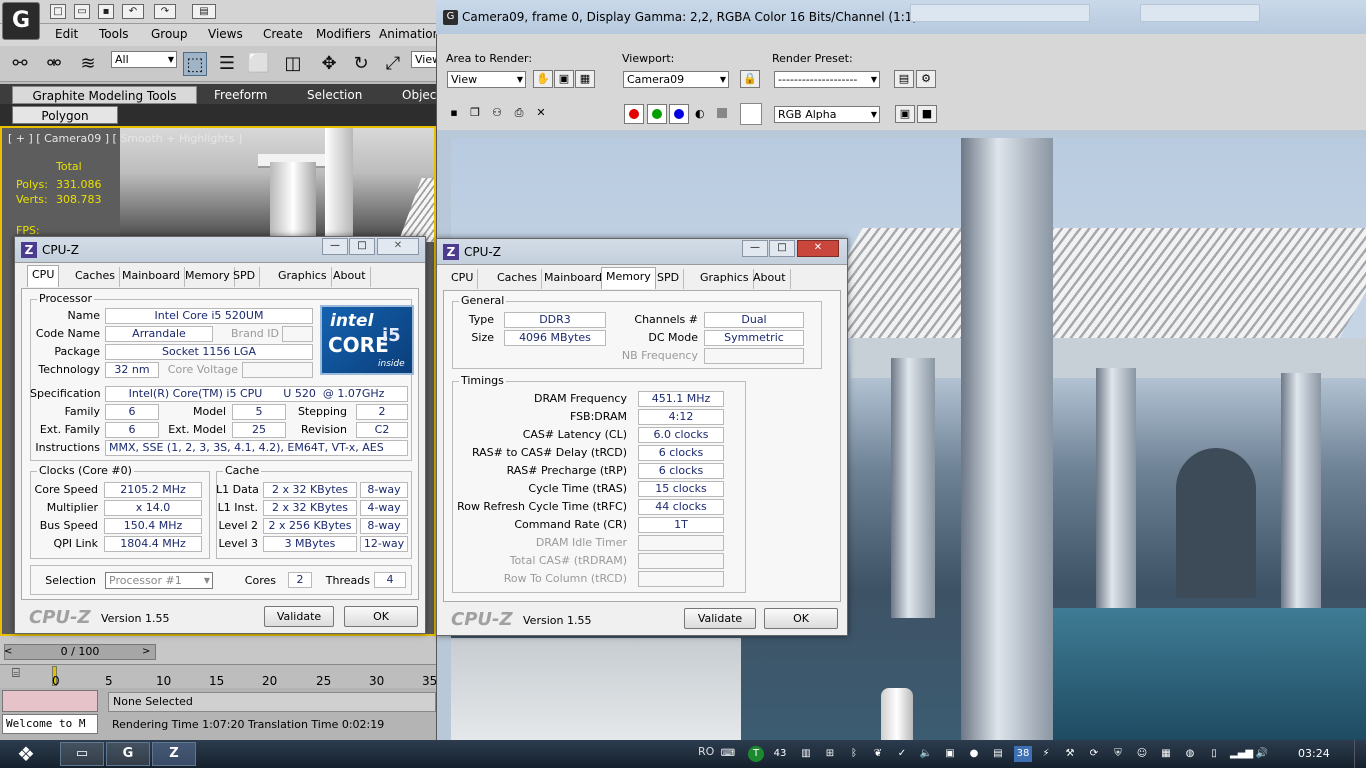 The image size is (1366, 768). What do you see at coordinates (519, 114) in the screenshot?
I see `print-image-icon: ⎙` at bounding box center [519, 114].